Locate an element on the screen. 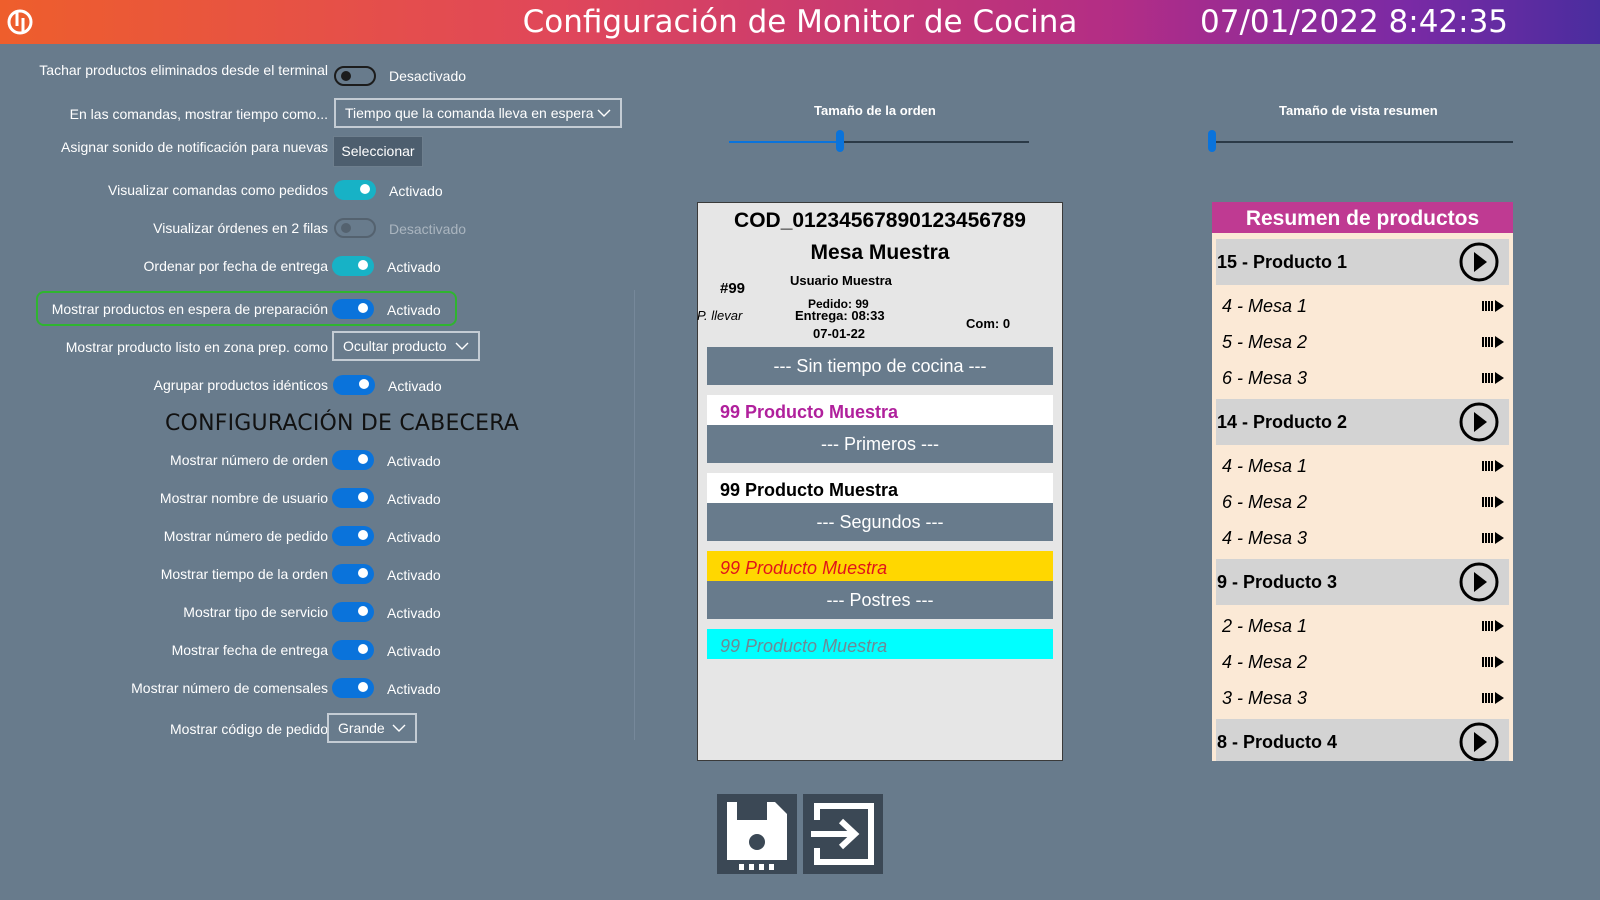 Image resolution: width=1600 pixels, height=900 pixels. panel-divider is located at coordinates (634, 515).